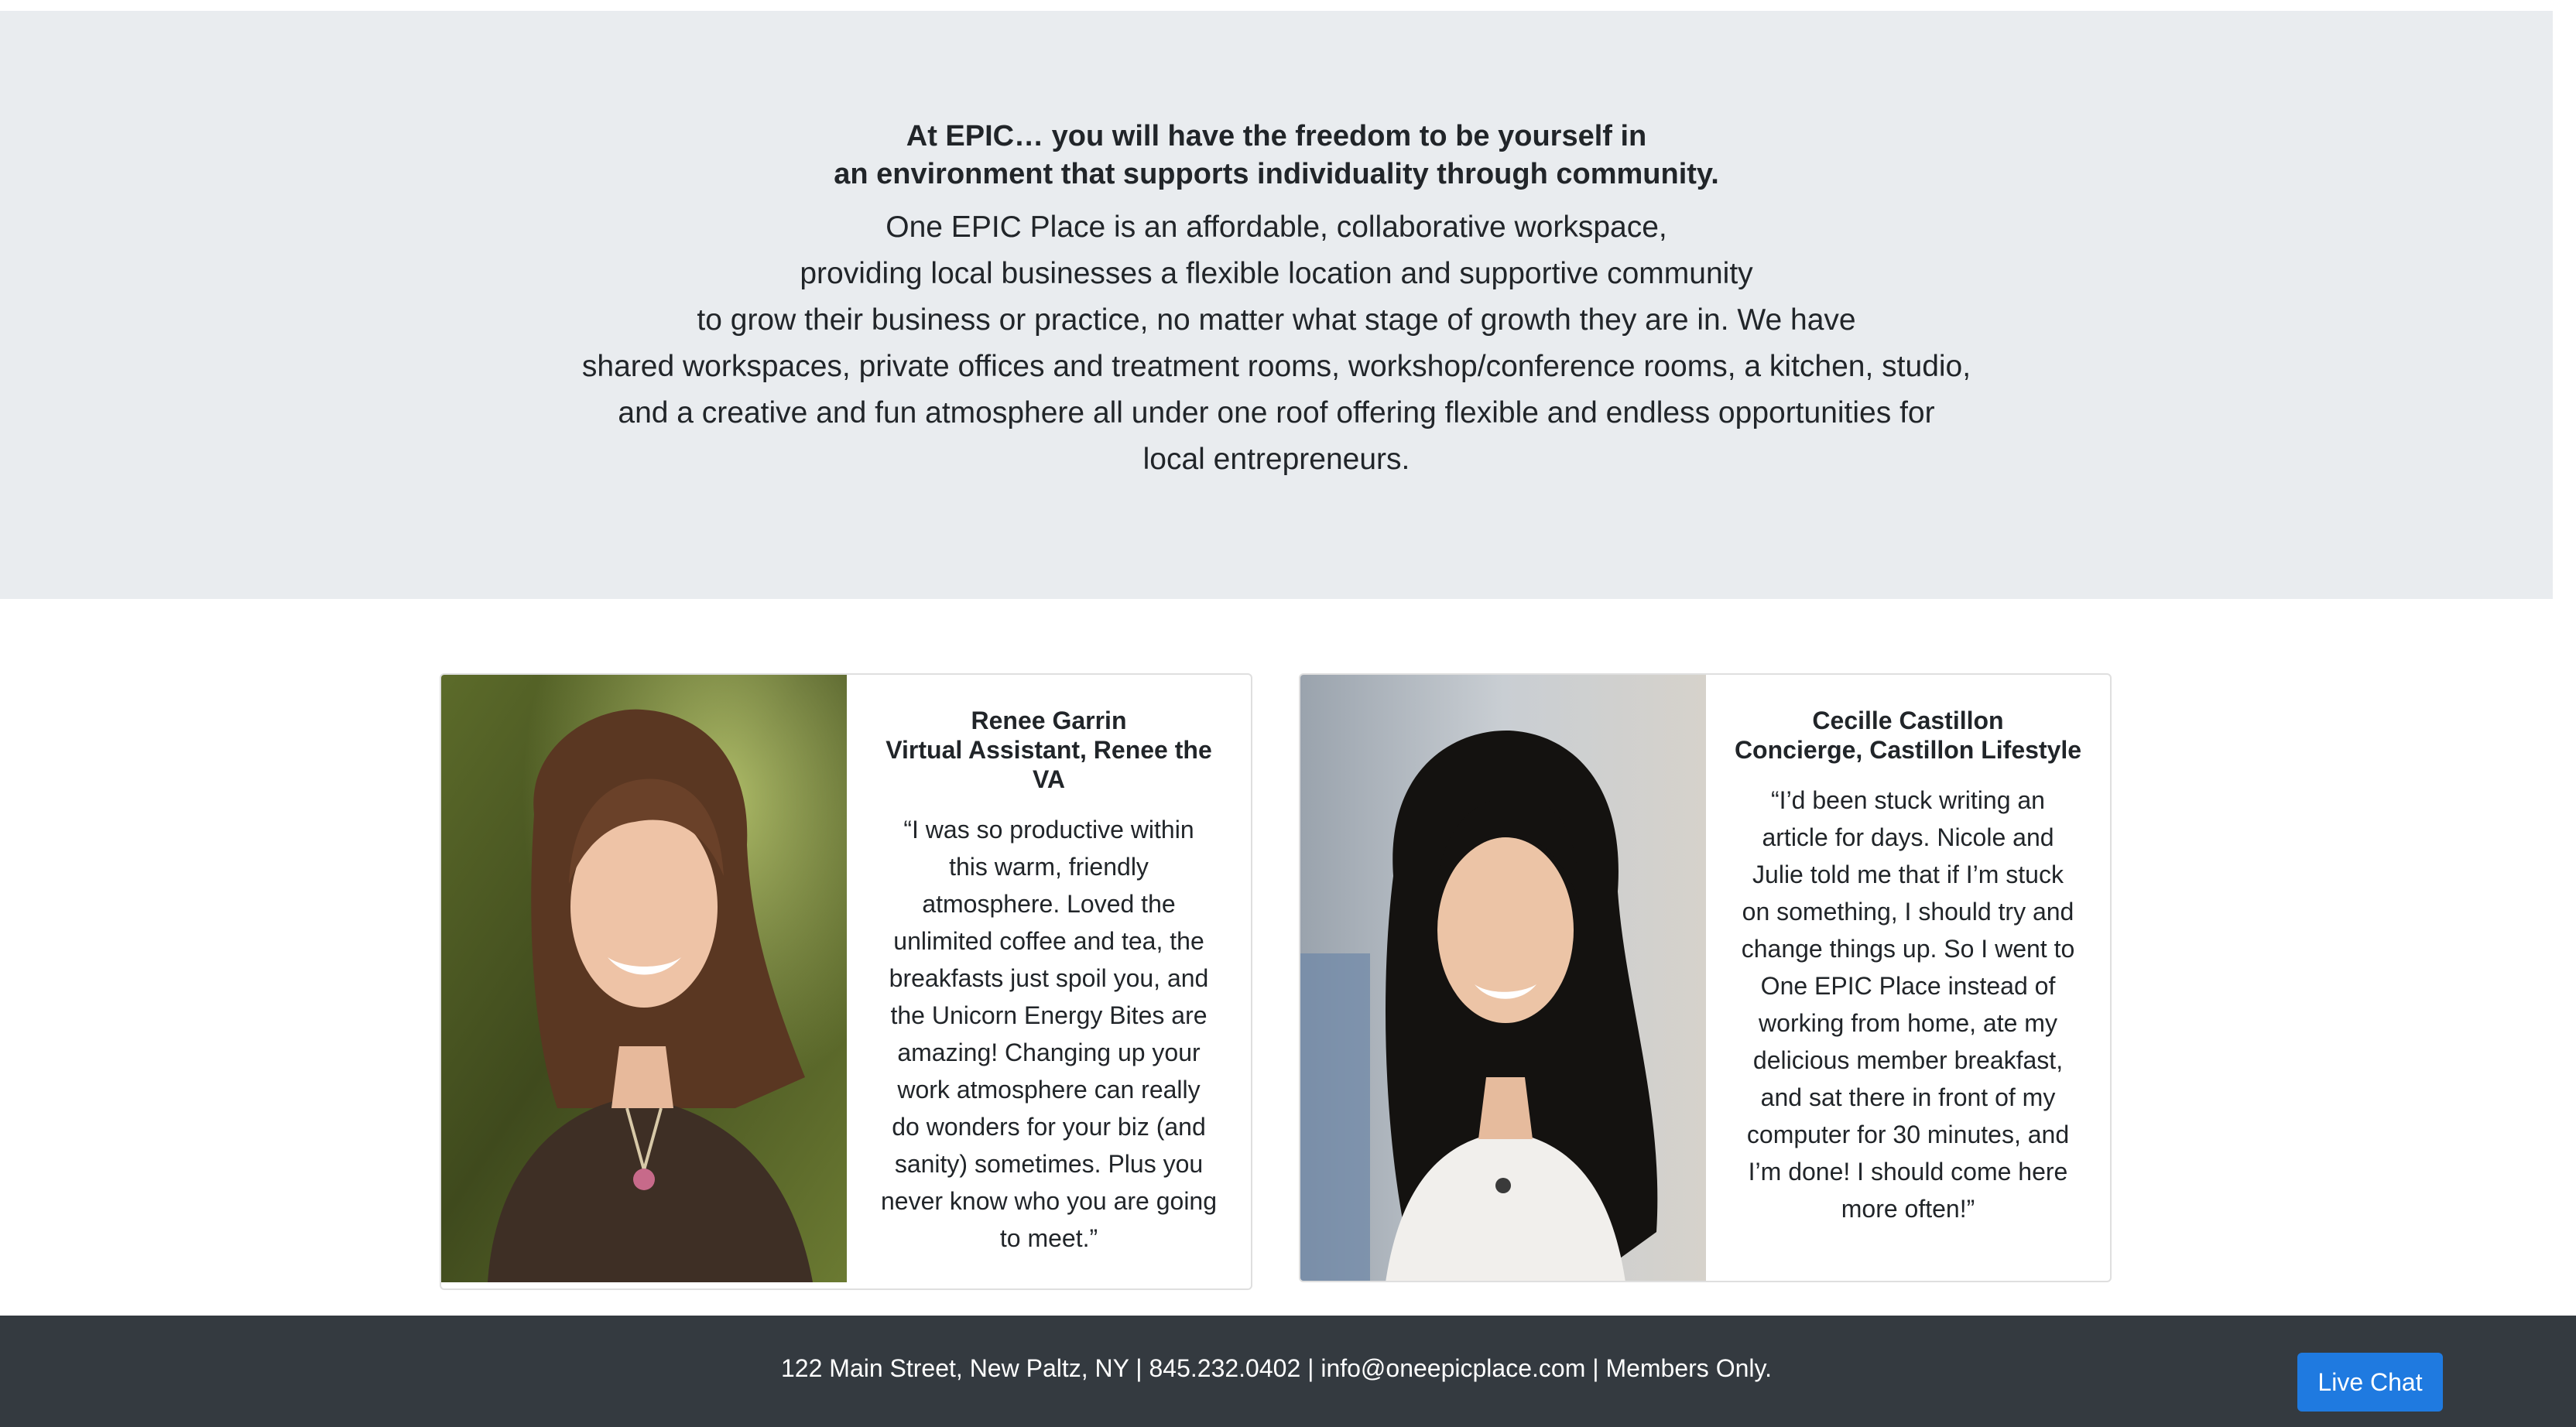  Describe the element at coordinates (1049, 1052) in the screenshot. I see `quote-line: amazing! Changing up your` at that location.